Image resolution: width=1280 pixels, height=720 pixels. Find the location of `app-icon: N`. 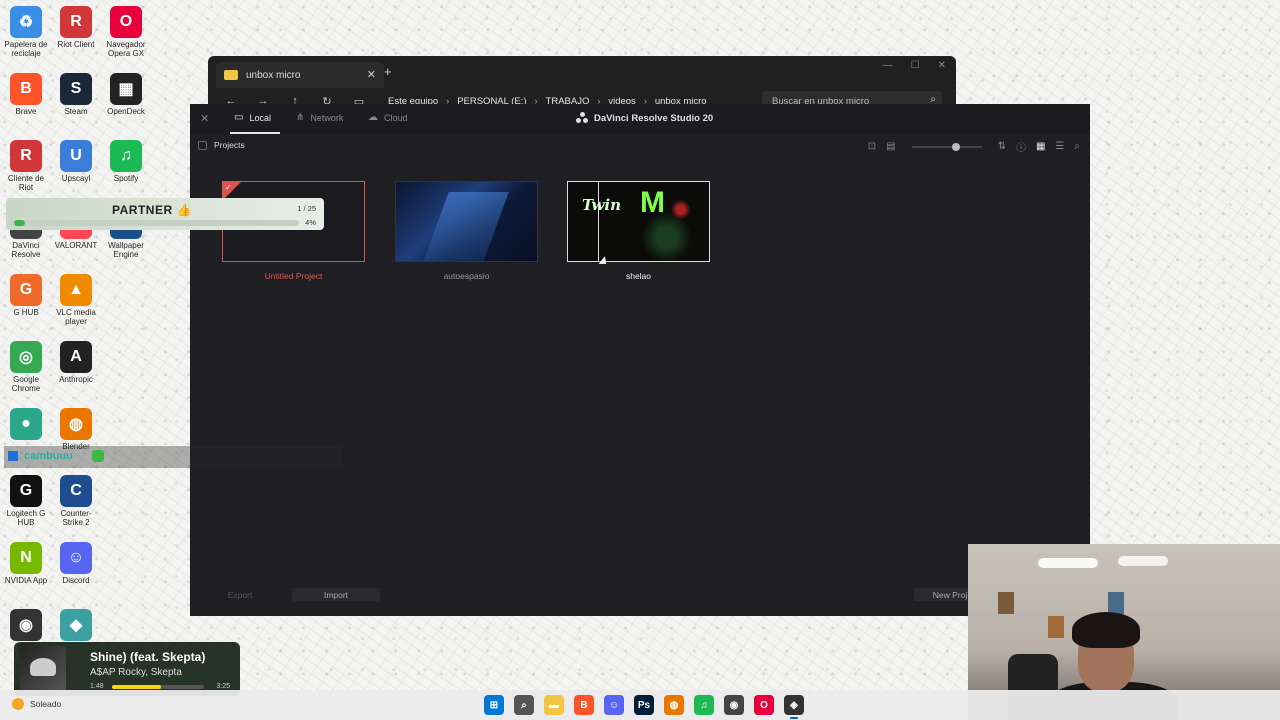

app-icon: N is located at coordinates (26, 558).